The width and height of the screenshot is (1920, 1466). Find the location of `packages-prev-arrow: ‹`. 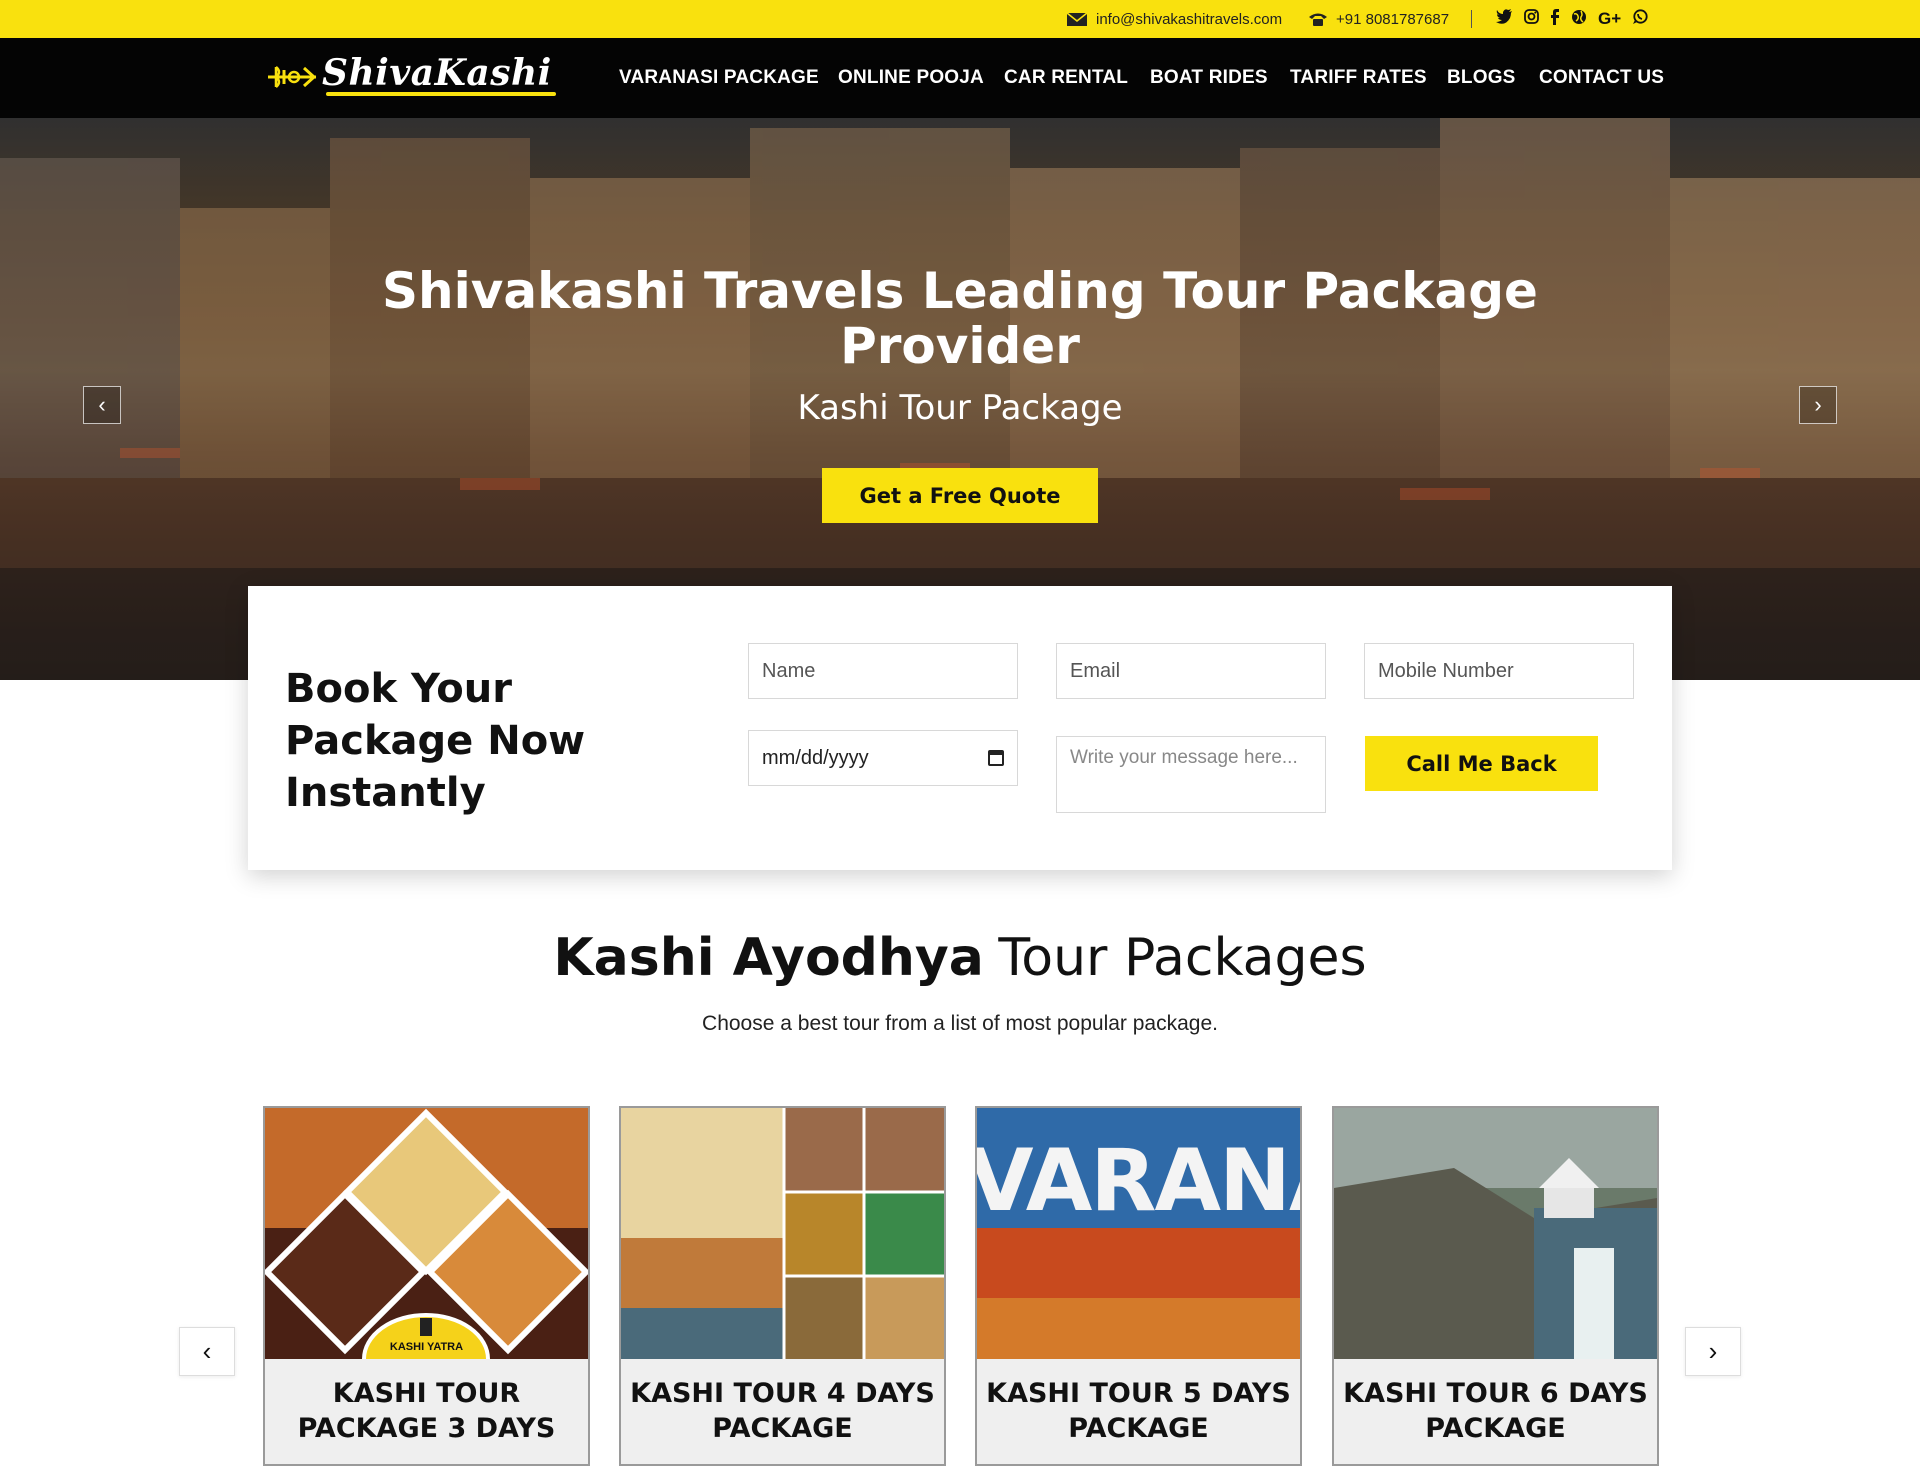

packages-prev-arrow: ‹ is located at coordinates (207, 1351).